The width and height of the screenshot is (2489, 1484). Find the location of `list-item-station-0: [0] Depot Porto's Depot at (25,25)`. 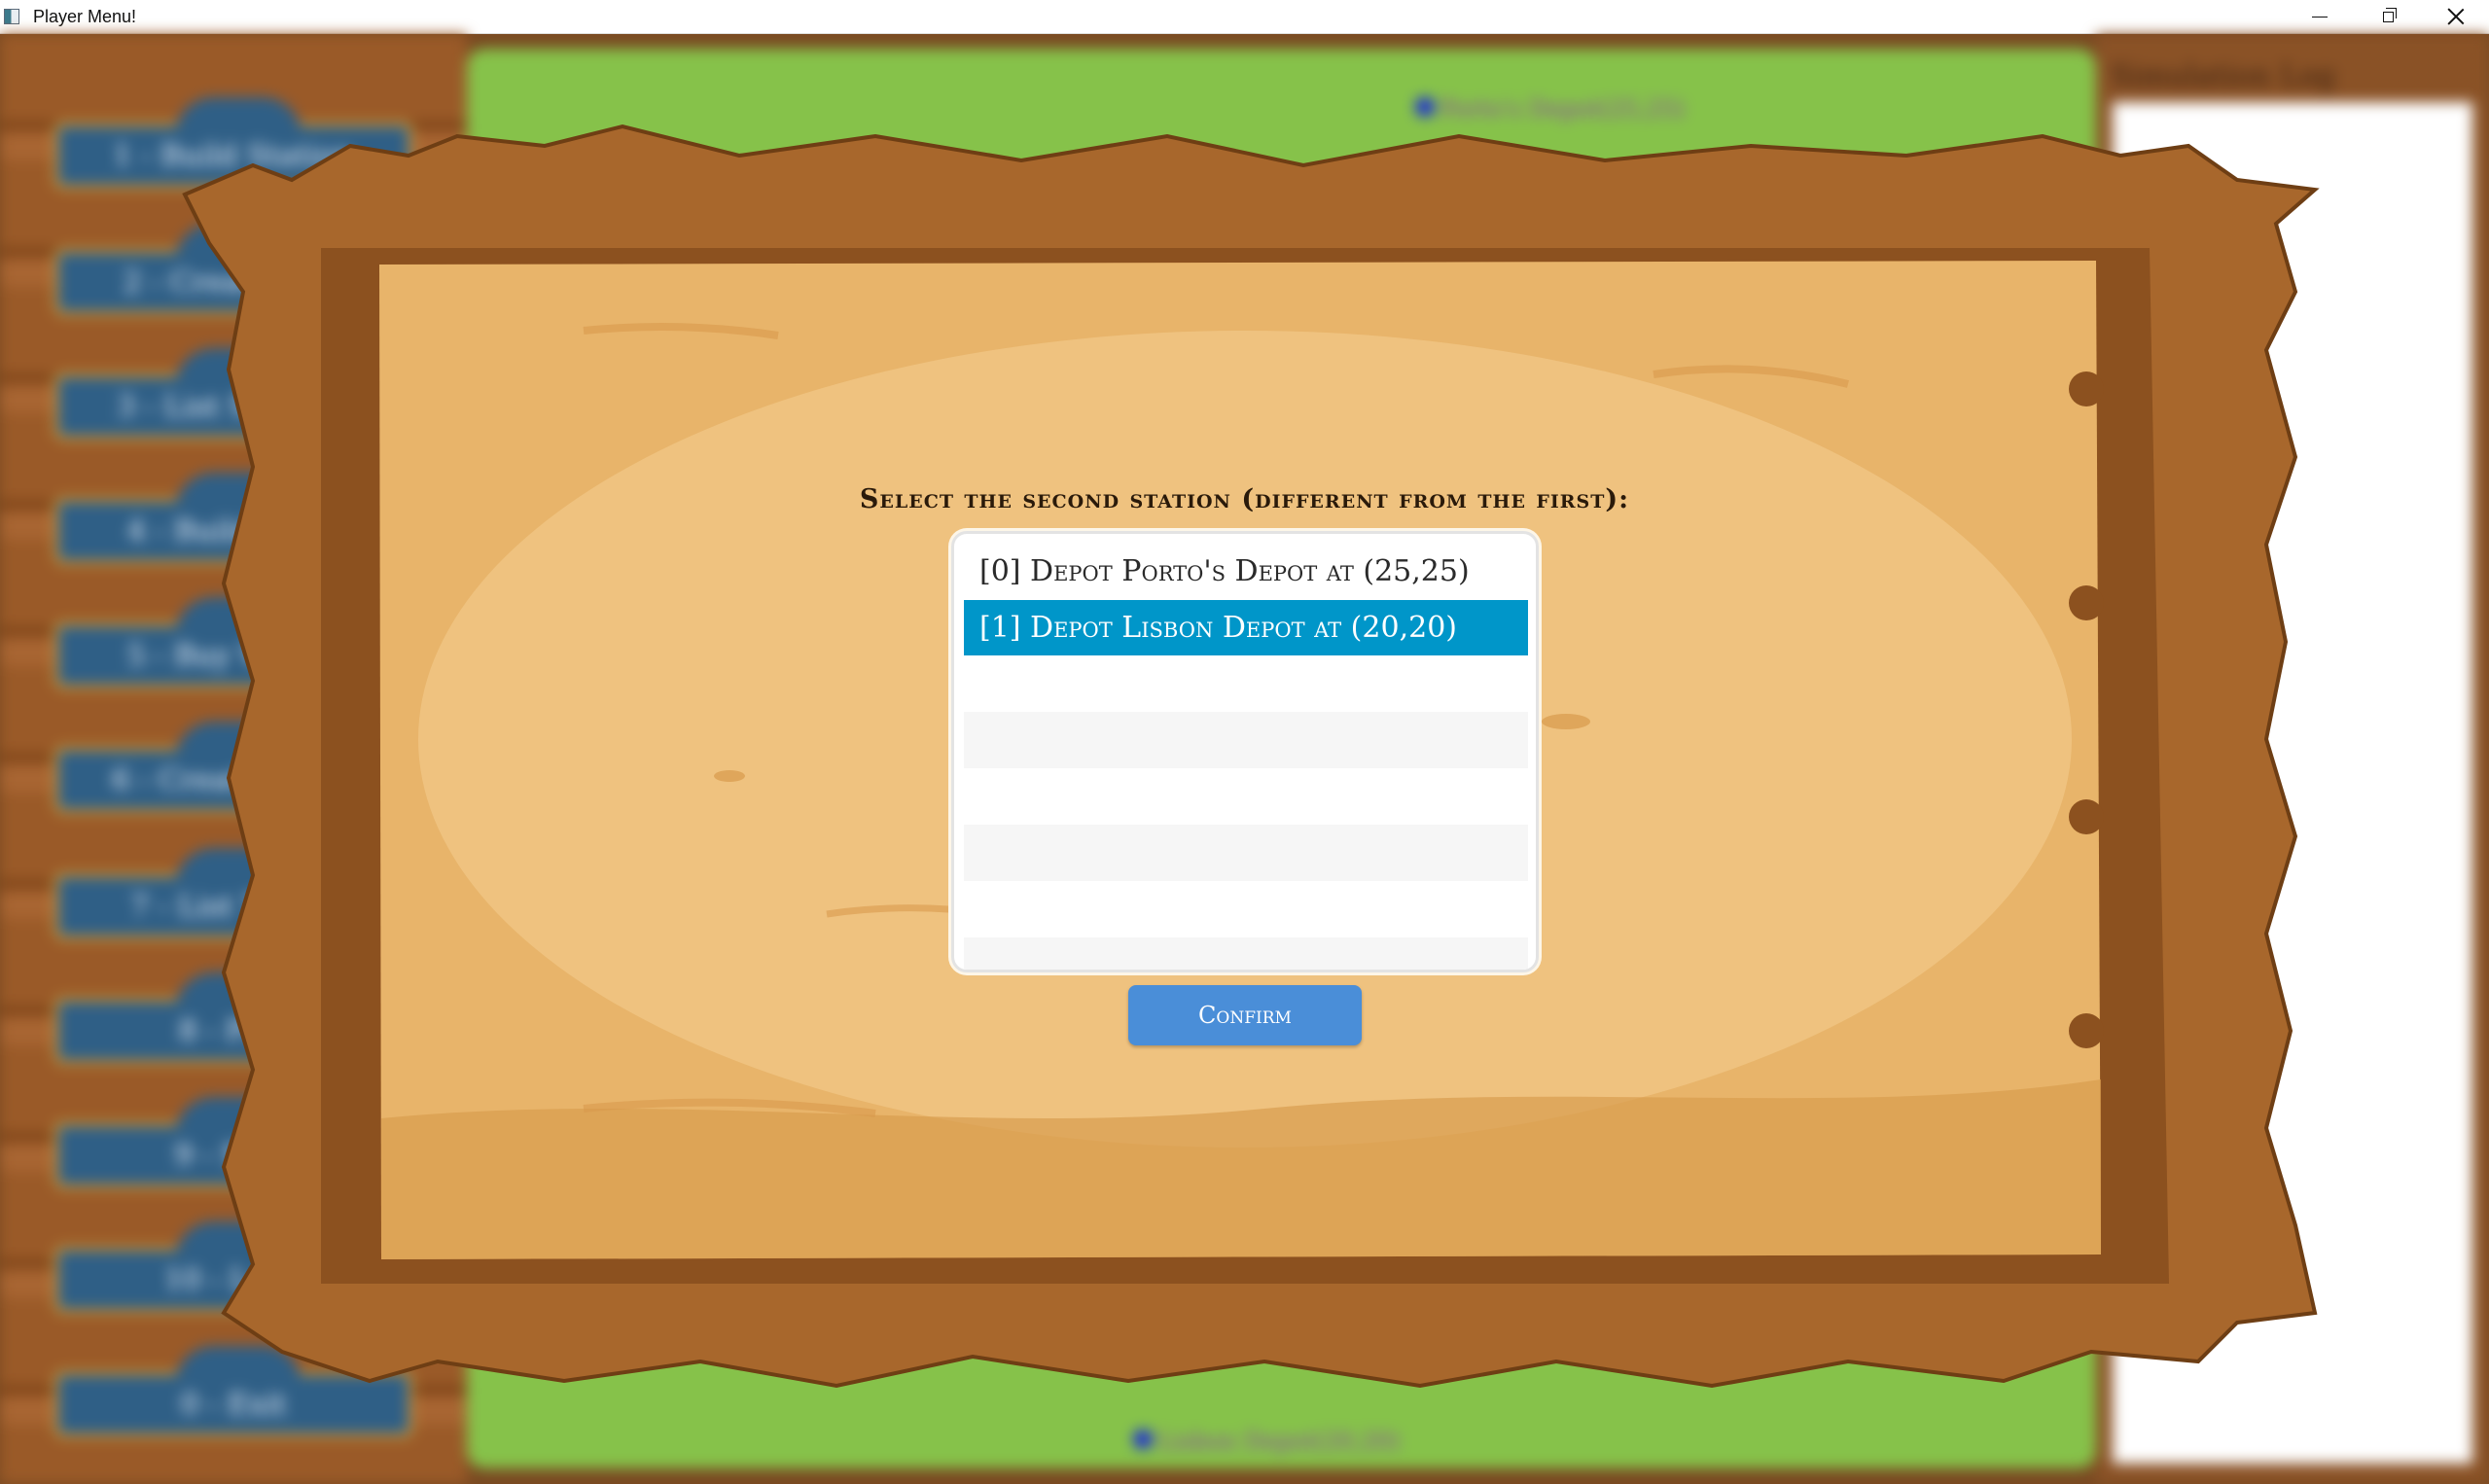

list-item-station-0: [0] Depot Porto's Depot at (25,25) is located at coordinates (1246, 572).